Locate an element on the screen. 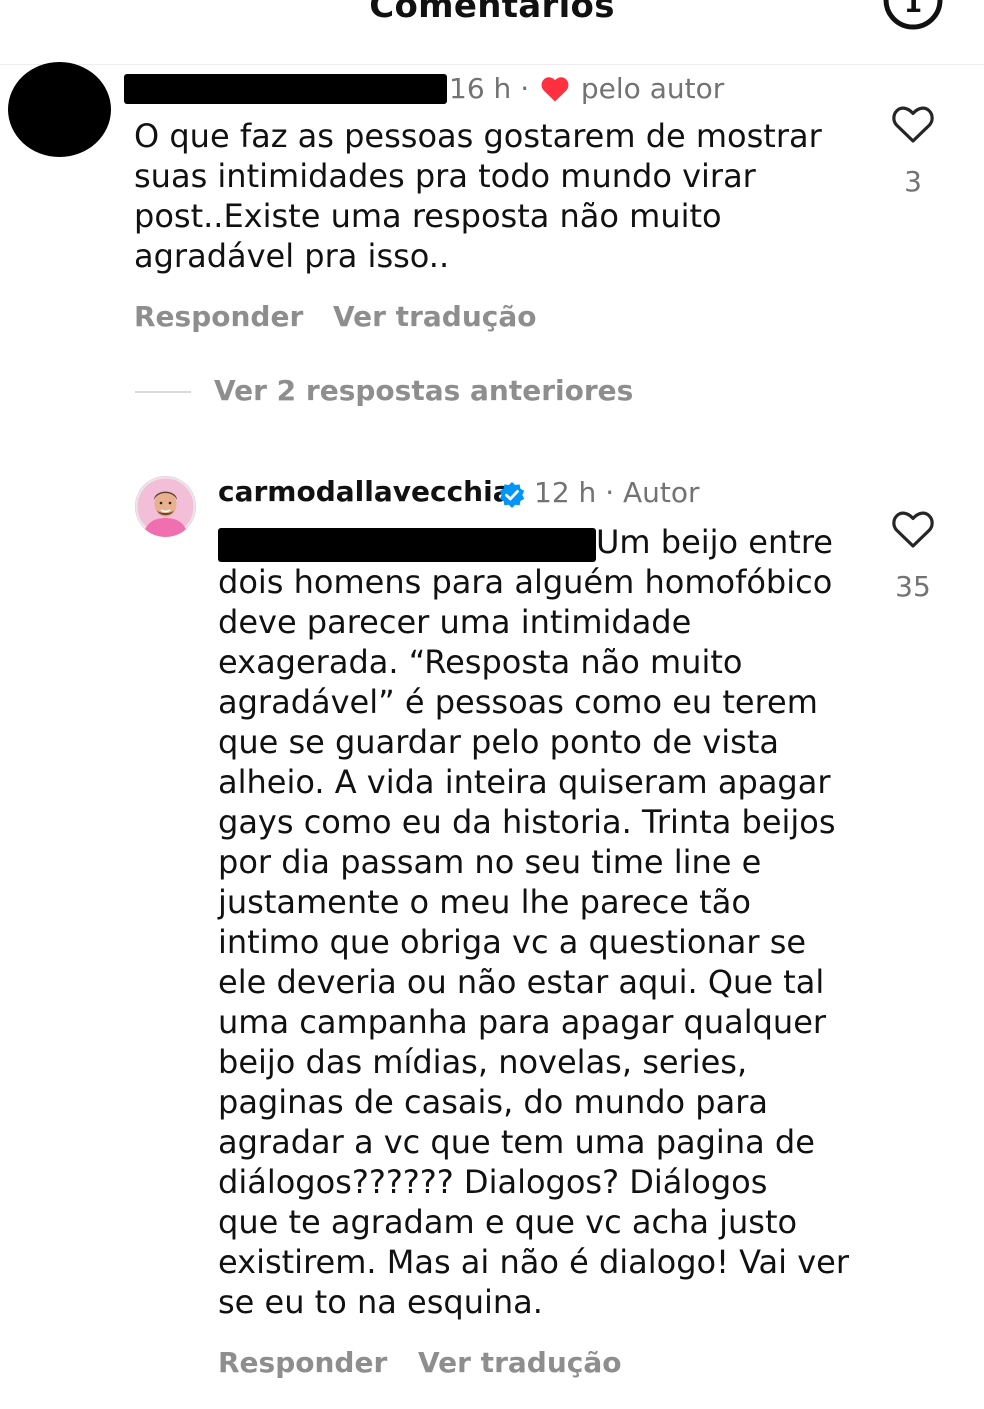  verified-badge-icon is located at coordinates (512, 495).